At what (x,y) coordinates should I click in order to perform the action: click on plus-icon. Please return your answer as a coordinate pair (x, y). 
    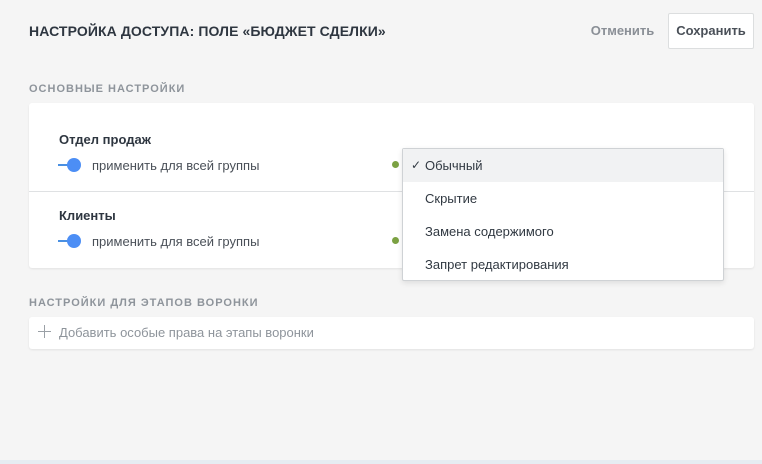
    Looking at the image, I should click on (44, 331).